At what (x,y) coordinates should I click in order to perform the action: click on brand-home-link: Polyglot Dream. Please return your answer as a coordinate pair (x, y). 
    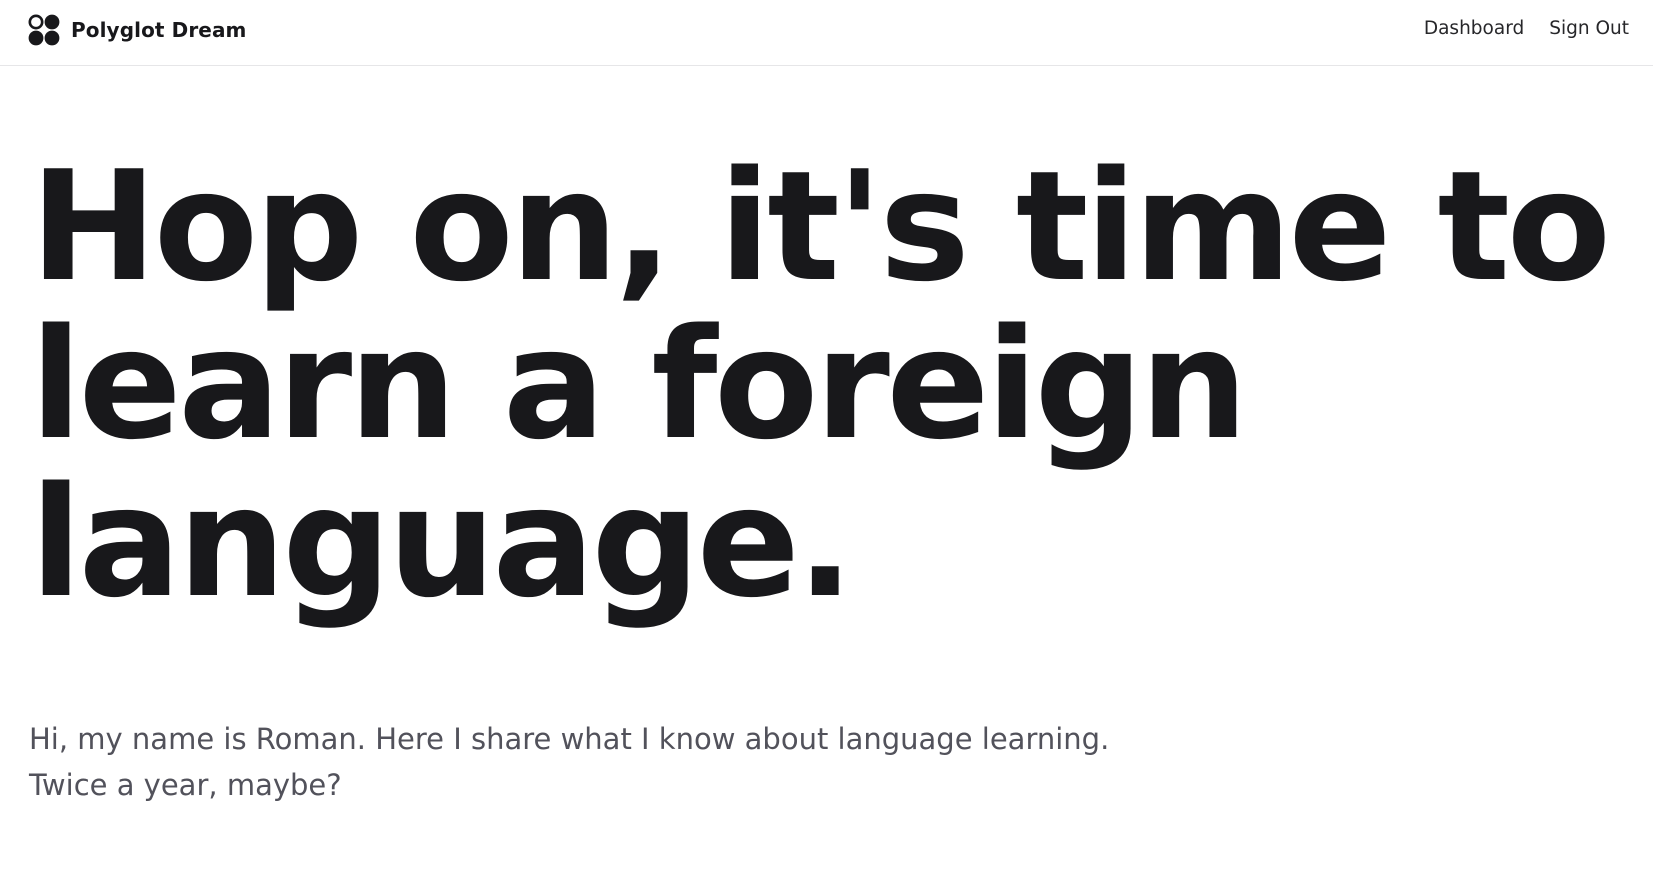
    Looking at the image, I should click on (137, 30).